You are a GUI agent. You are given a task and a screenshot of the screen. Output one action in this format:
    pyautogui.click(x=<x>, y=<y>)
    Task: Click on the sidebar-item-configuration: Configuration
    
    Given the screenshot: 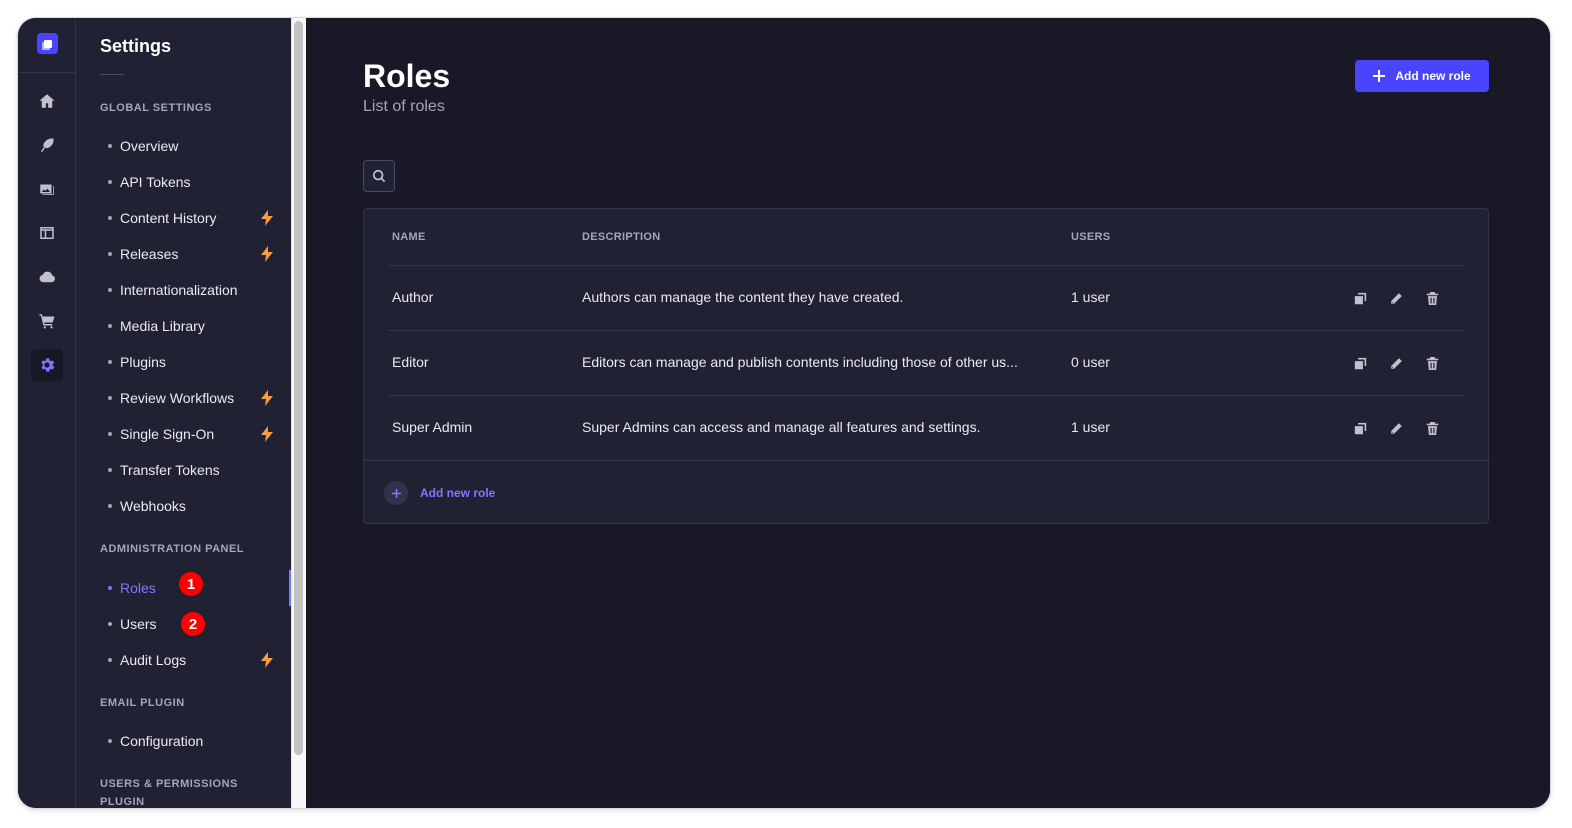 What is the action you would take?
    pyautogui.click(x=190, y=741)
    